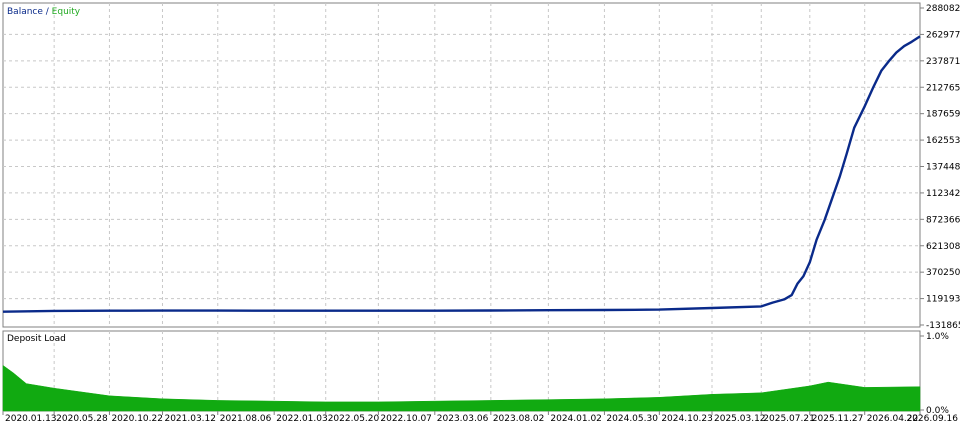  I want to click on main-y-tick-label: 2378712, so click(943, 62).